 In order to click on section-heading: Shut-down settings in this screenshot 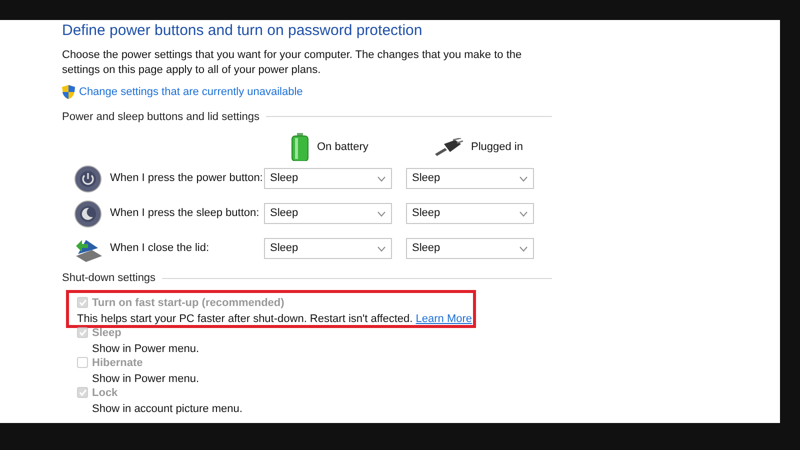, I will do `click(109, 278)`.